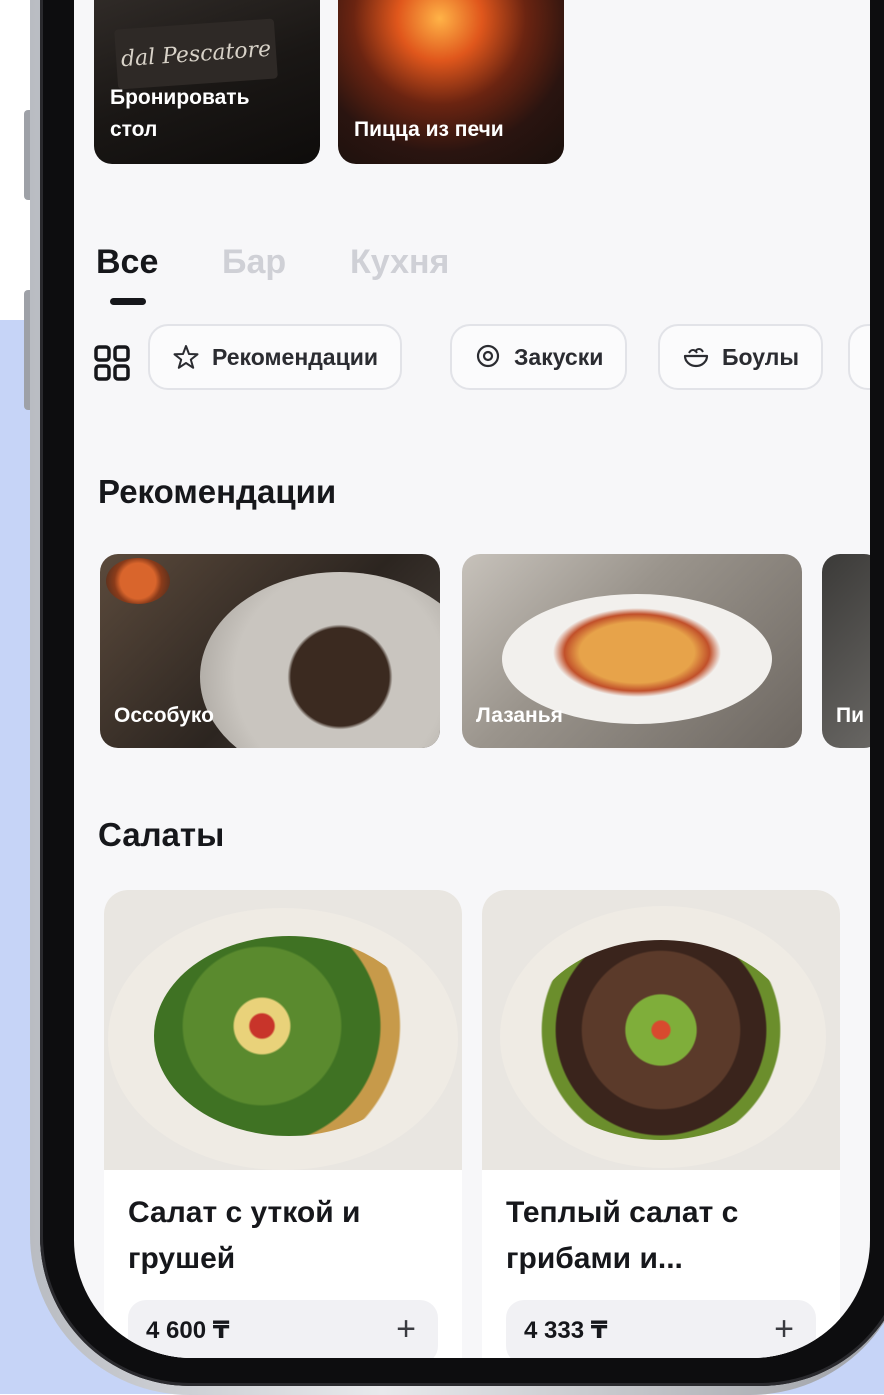  What do you see at coordinates (399, 262) in the screenshot?
I see `tab-kitchen: Кухня` at bounding box center [399, 262].